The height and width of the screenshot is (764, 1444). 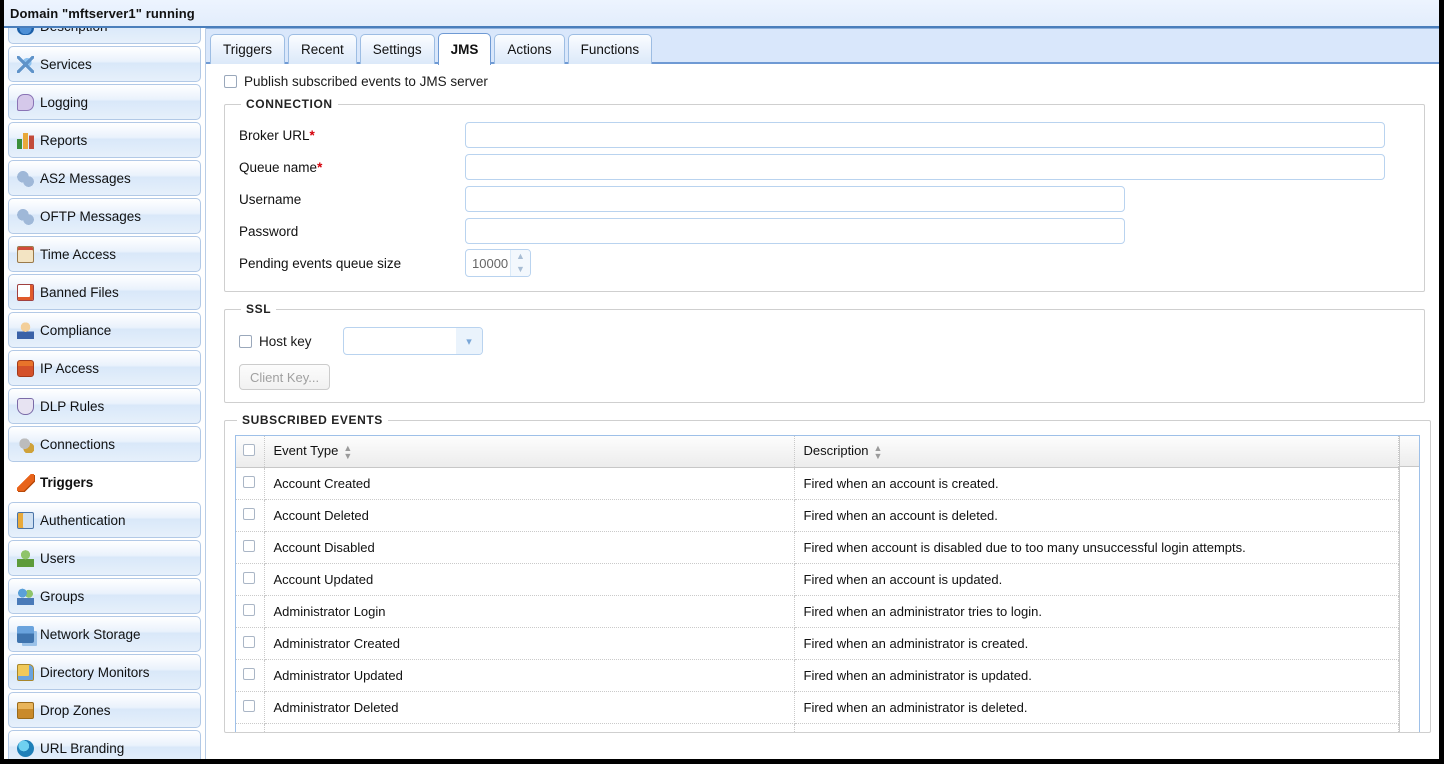 I want to click on sidebar-item-authentication: Authentication, so click(x=104, y=520).